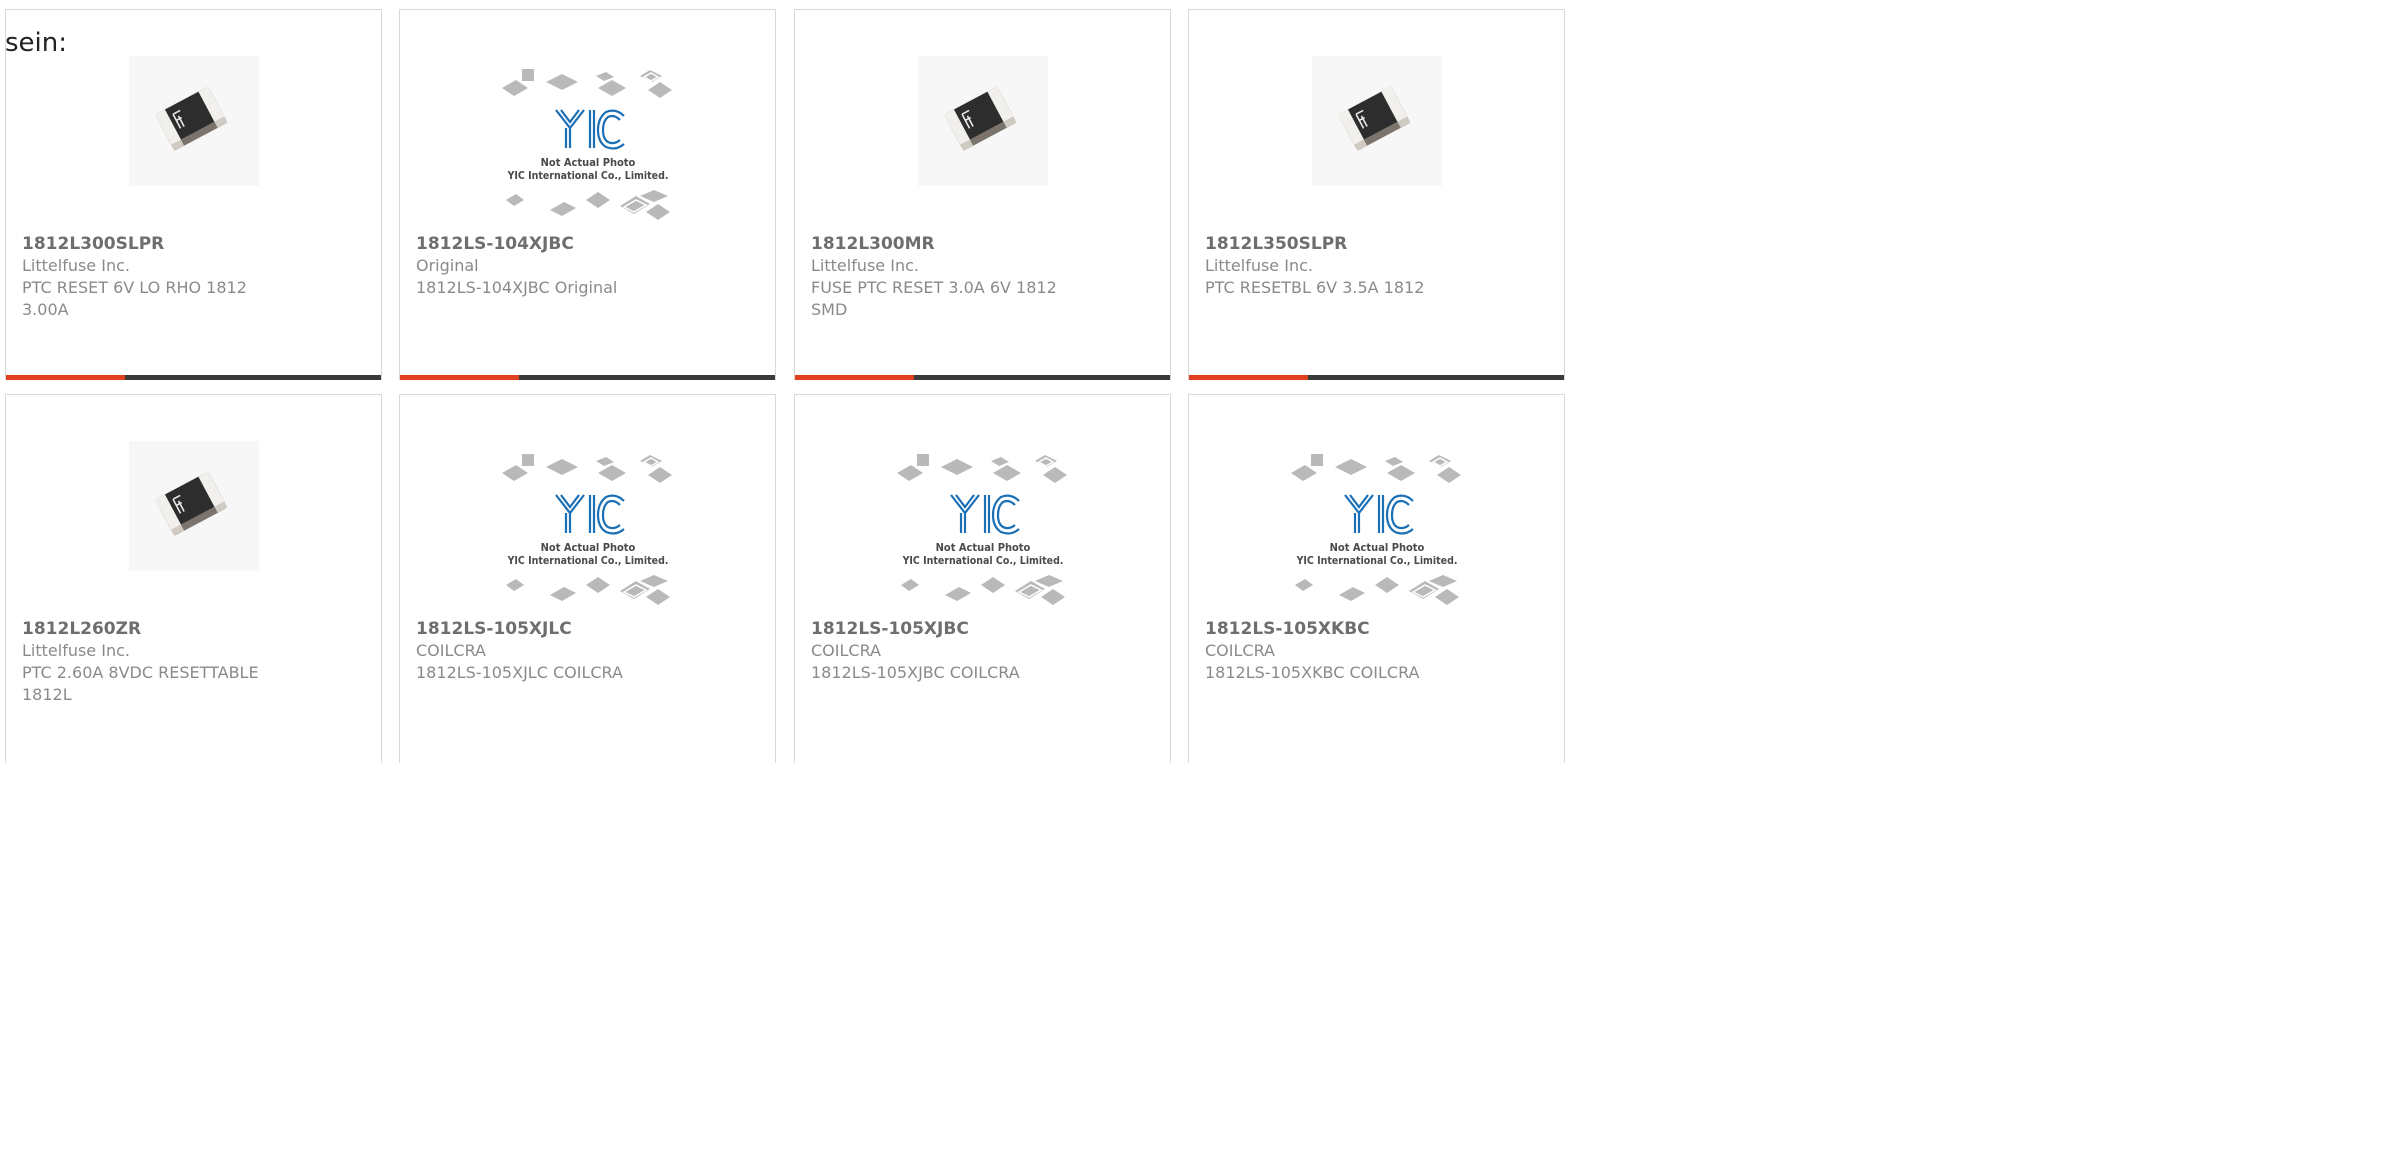 The width and height of the screenshot is (2400, 1167). I want to click on part-number-link: 1812LS-105XJBC, so click(937, 629).